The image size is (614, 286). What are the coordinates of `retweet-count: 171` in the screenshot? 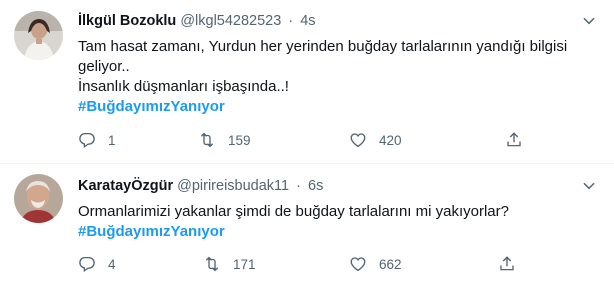 It's located at (244, 264).